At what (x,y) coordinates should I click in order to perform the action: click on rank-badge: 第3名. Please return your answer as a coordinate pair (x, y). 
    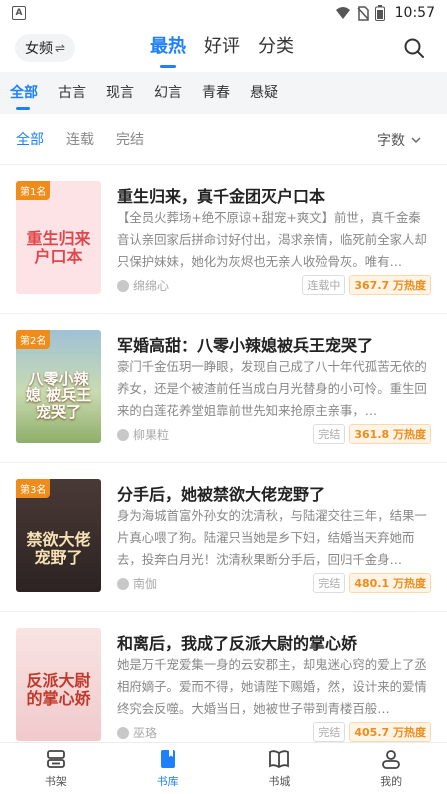
    Looking at the image, I should click on (33, 488).